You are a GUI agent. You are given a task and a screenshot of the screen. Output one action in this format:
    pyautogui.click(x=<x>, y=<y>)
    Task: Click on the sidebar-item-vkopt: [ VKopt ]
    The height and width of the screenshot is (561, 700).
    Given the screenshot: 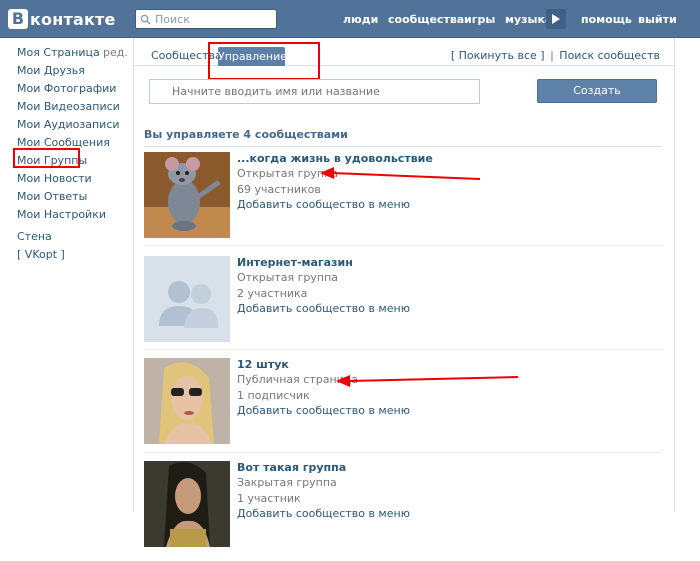 What is the action you would take?
    pyautogui.click(x=41, y=254)
    